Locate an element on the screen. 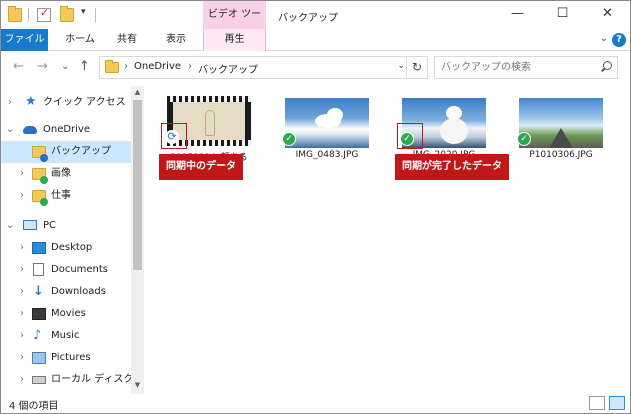  documents-icon is located at coordinates (38, 269).